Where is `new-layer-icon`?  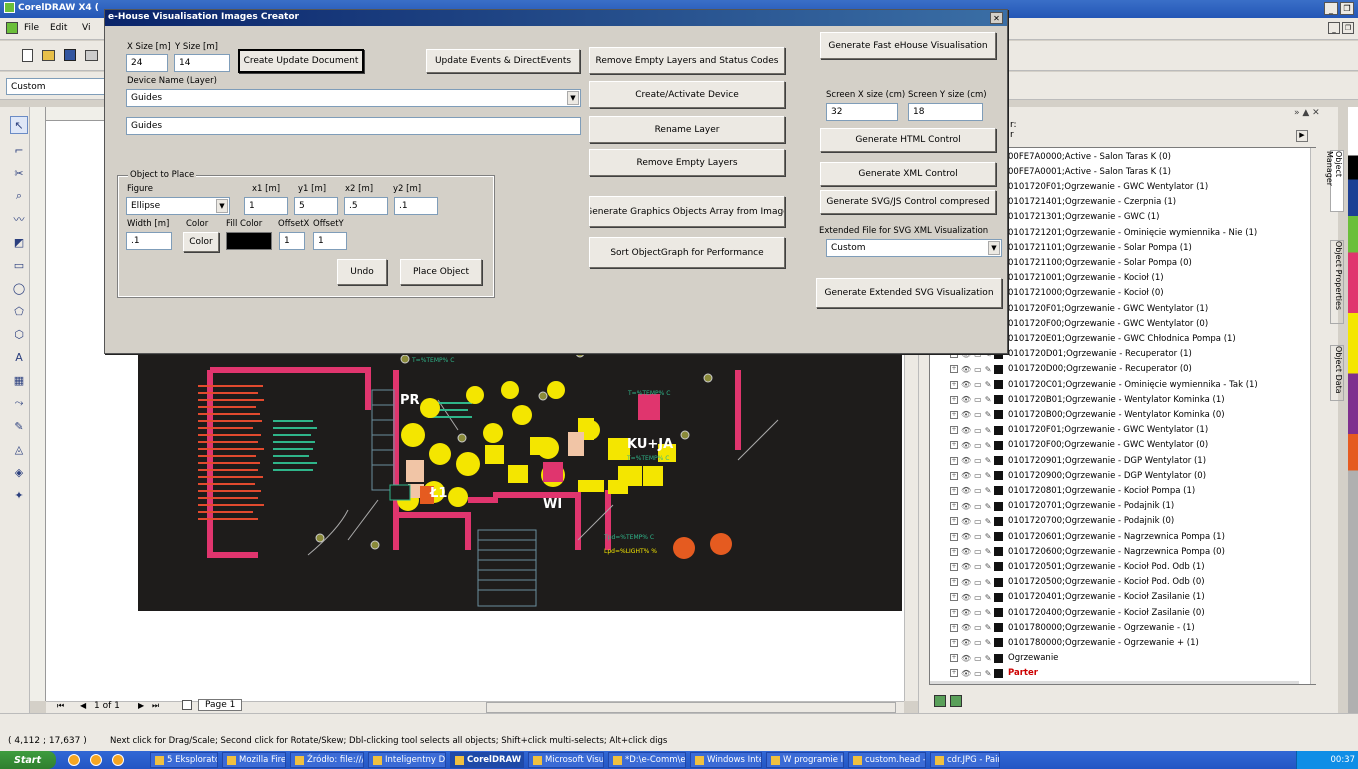
new-layer-icon is located at coordinates (940, 701).